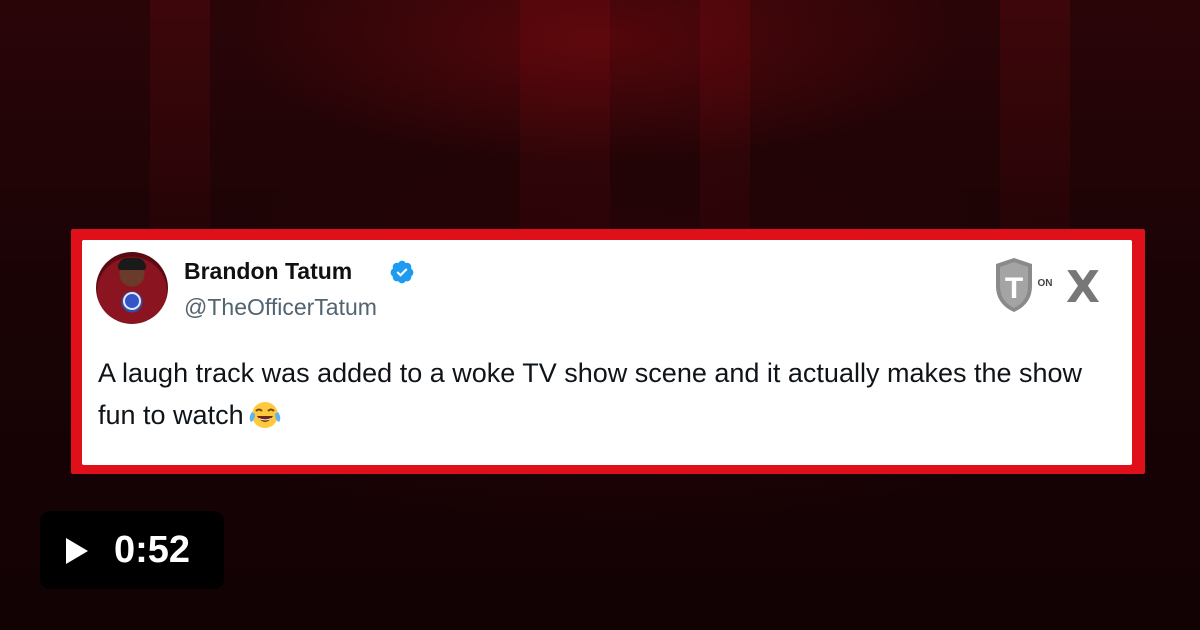 This screenshot has width=1200, height=630. Describe the element at coordinates (152, 550) in the screenshot. I see `video-duration: 0:52` at that location.